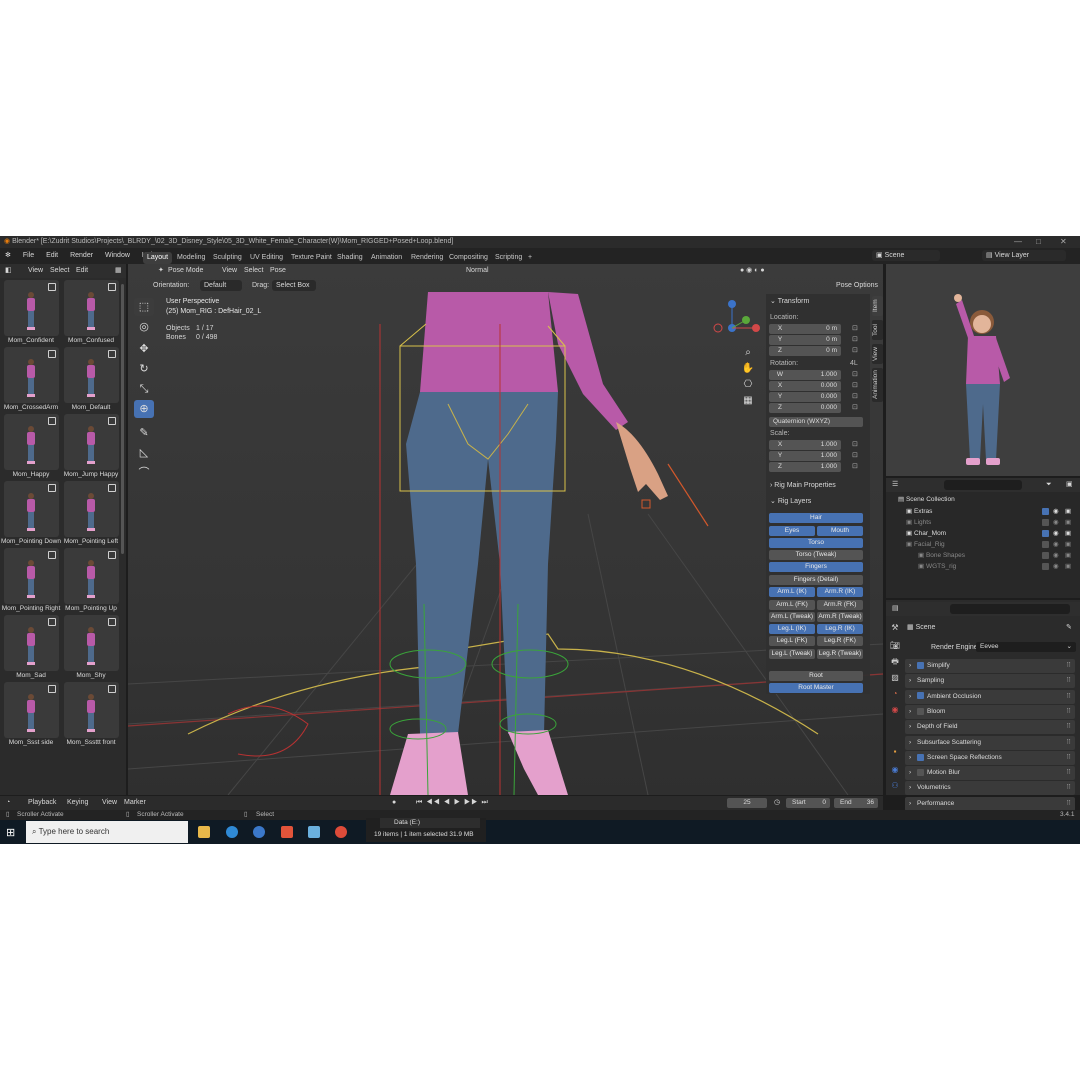 The image size is (1080, 1080). Describe the element at coordinates (144, 409) in the screenshot. I see `transform-tool-icon: ⊕` at that location.